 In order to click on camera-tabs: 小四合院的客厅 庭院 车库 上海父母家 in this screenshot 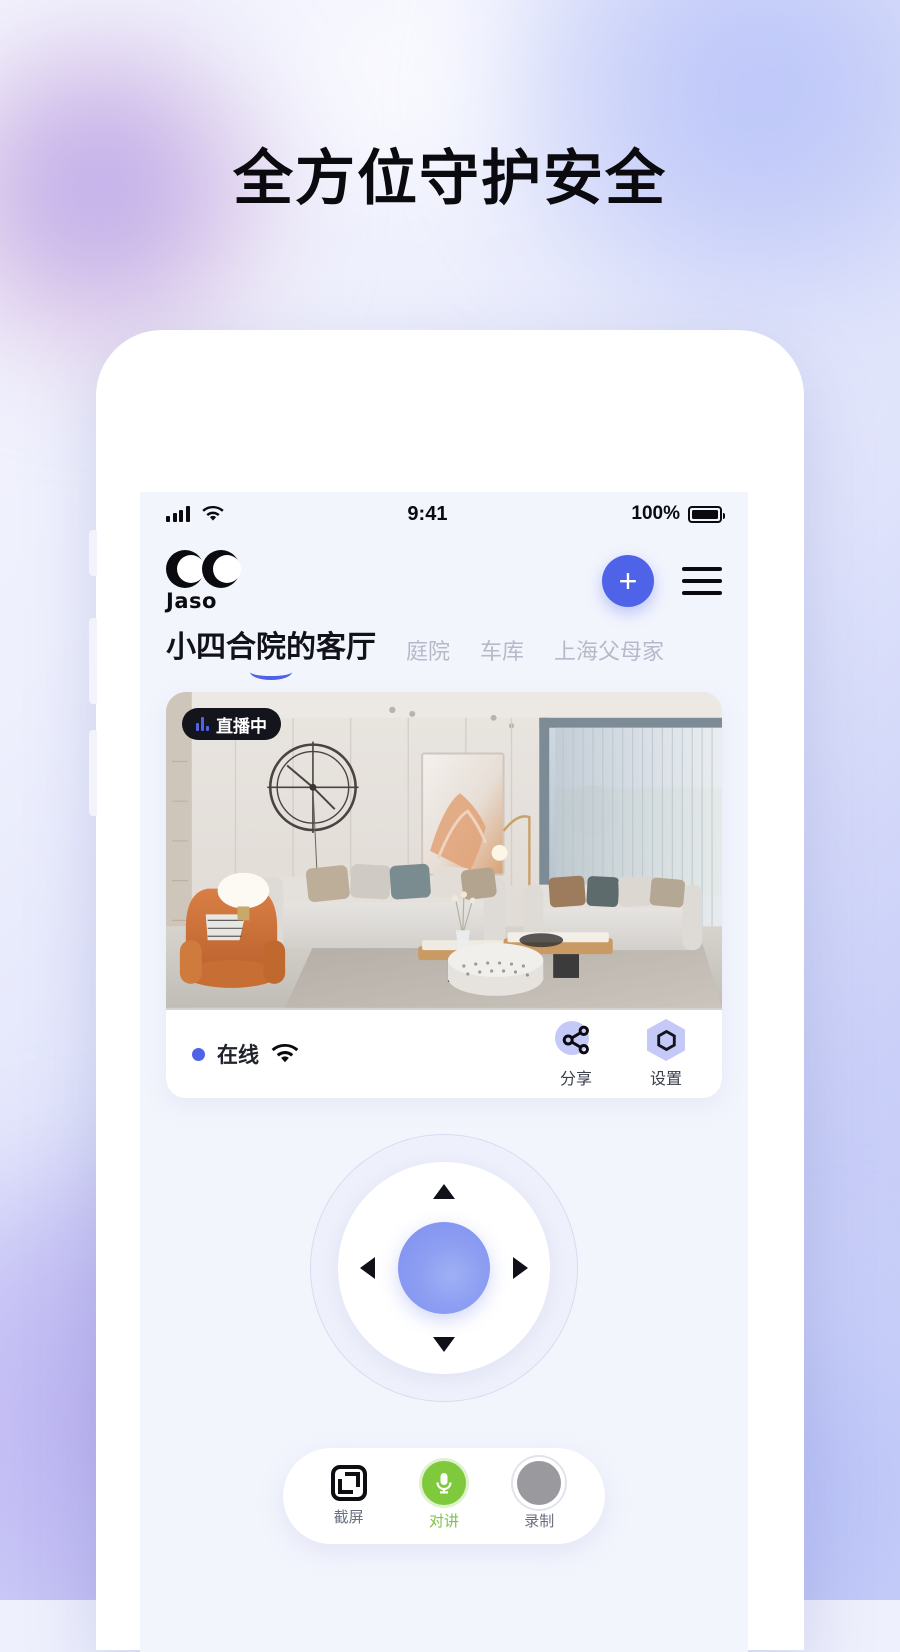, I will do `click(444, 646)`.